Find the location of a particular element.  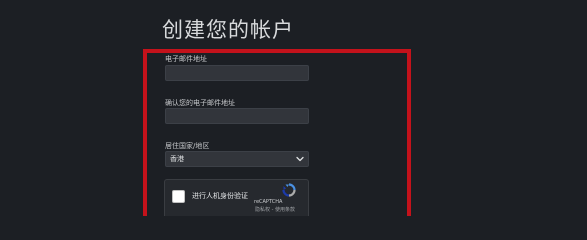

recaptcha-links: 隐私权 - 使用条款 is located at coordinates (275, 210).